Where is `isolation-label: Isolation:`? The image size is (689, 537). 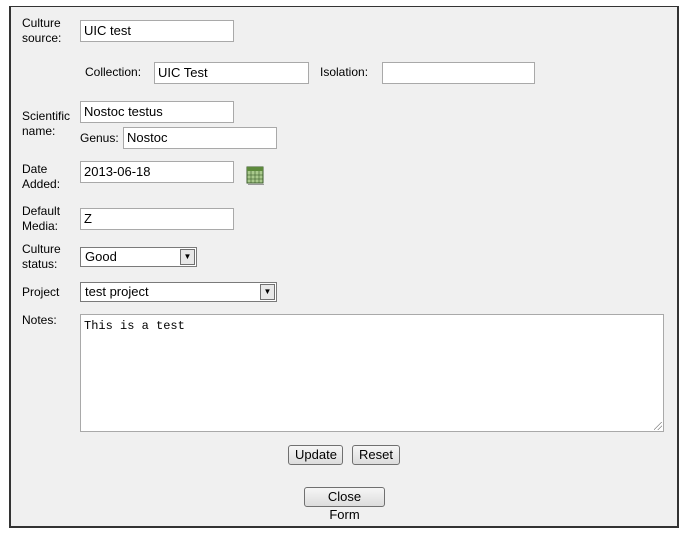
isolation-label: Isolation: is located at coordinates (344, 72).